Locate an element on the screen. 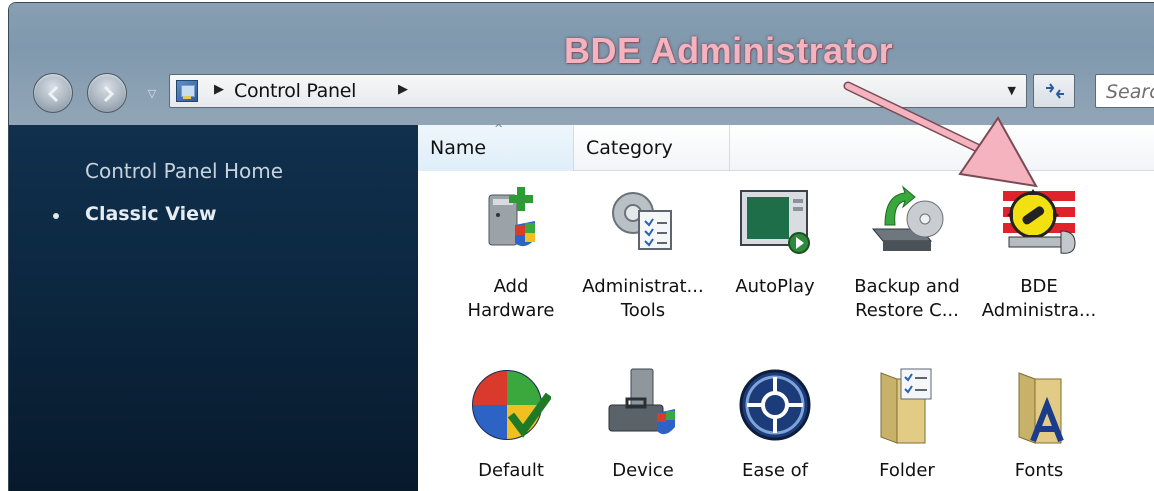 The image size is (1154, 491). cp-item-ease-of-access: Ease of is located at coordinates (775, 427).